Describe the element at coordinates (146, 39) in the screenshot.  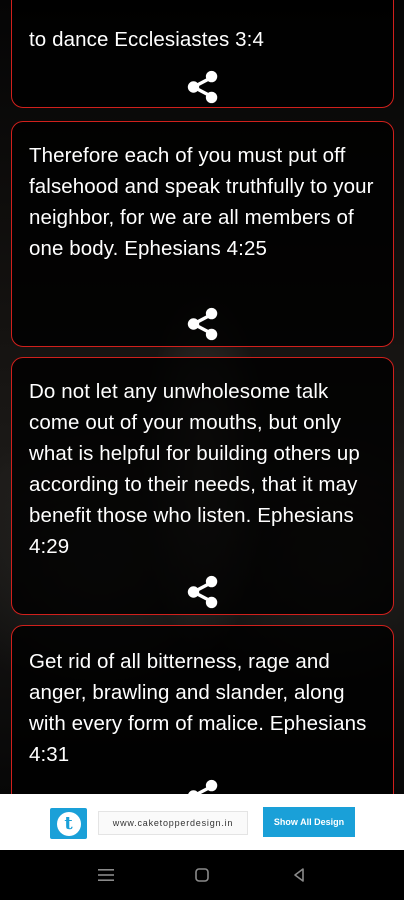
I see `verse-text: to dance Ecclesiastes 3:4` at that location.